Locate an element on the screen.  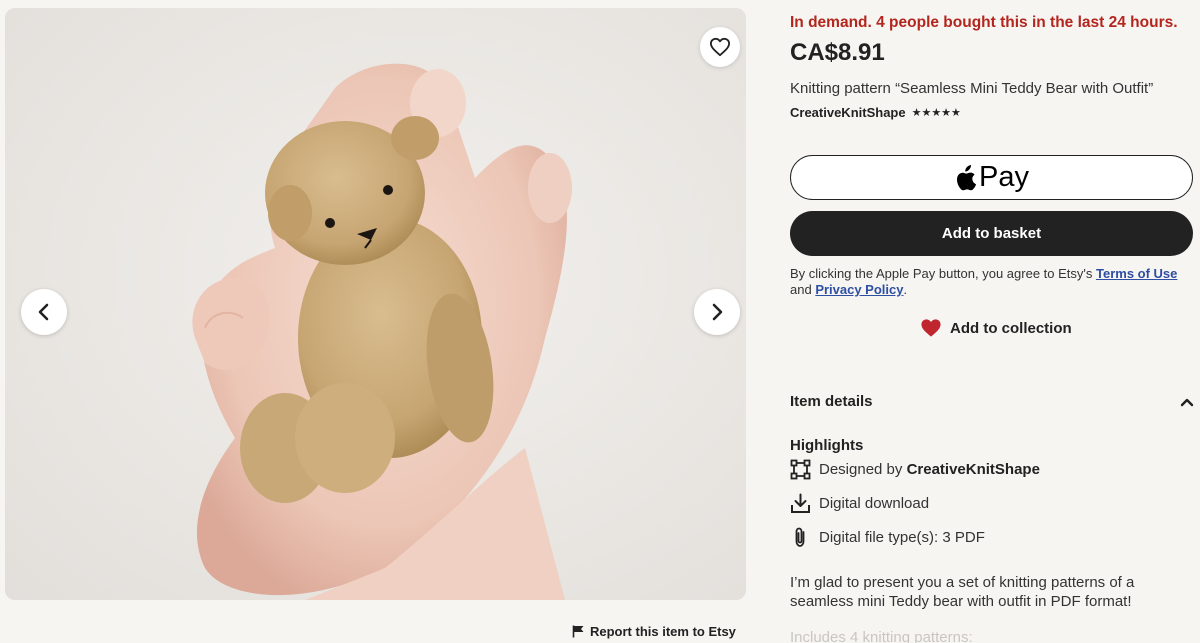
highlight-file-types: Digital file type(s): 3 PDF is located at coordinates (887, 537).